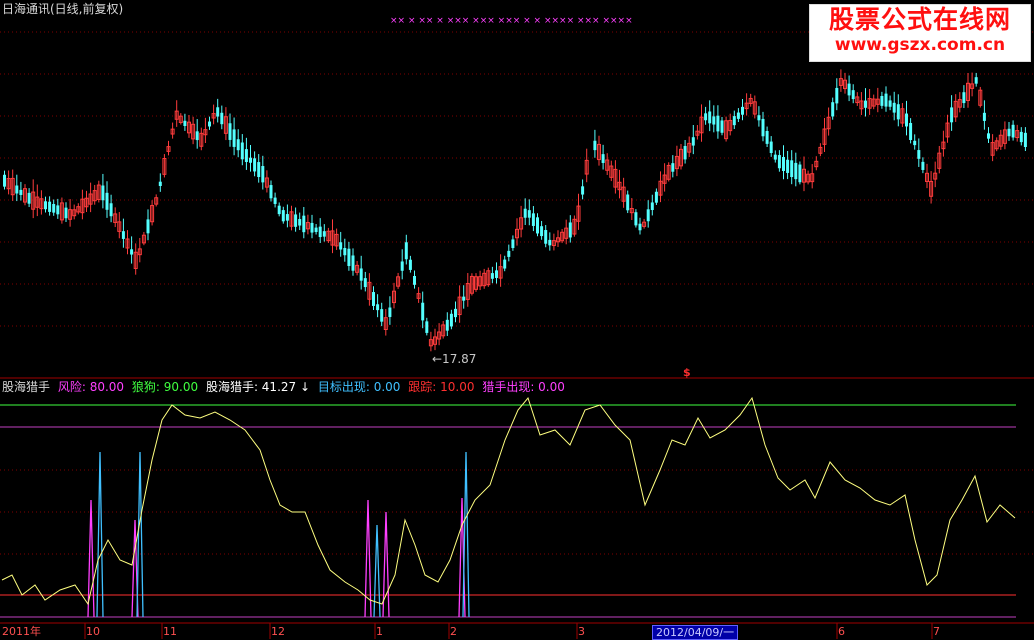 This screenshot has width=1034, height=640. What do you see at coordinates (91, 387) in the screenshot?
I see `indicator-risk: 风险: 80.00` at bounding box center [91, 387].